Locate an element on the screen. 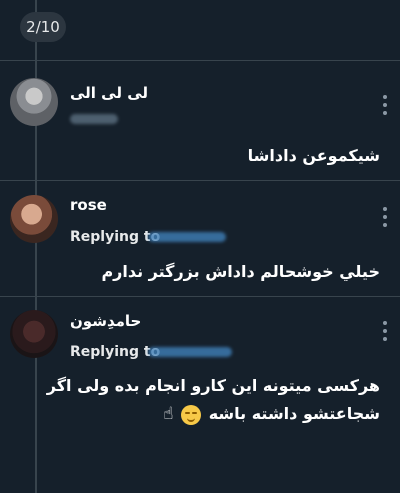  tweet-text: خيلي خوشحالم داداش بزرگتر ندارم is located at coordinates (240, 272).